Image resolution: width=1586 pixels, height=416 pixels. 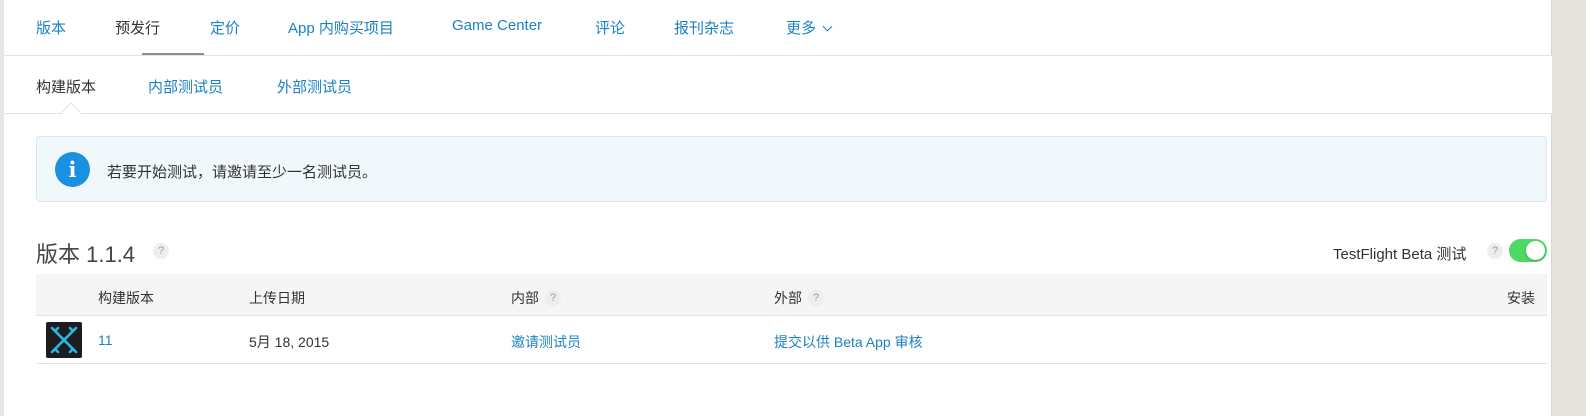 I want to click on column-header-build: 构建版本, so click(x=126, y=298).